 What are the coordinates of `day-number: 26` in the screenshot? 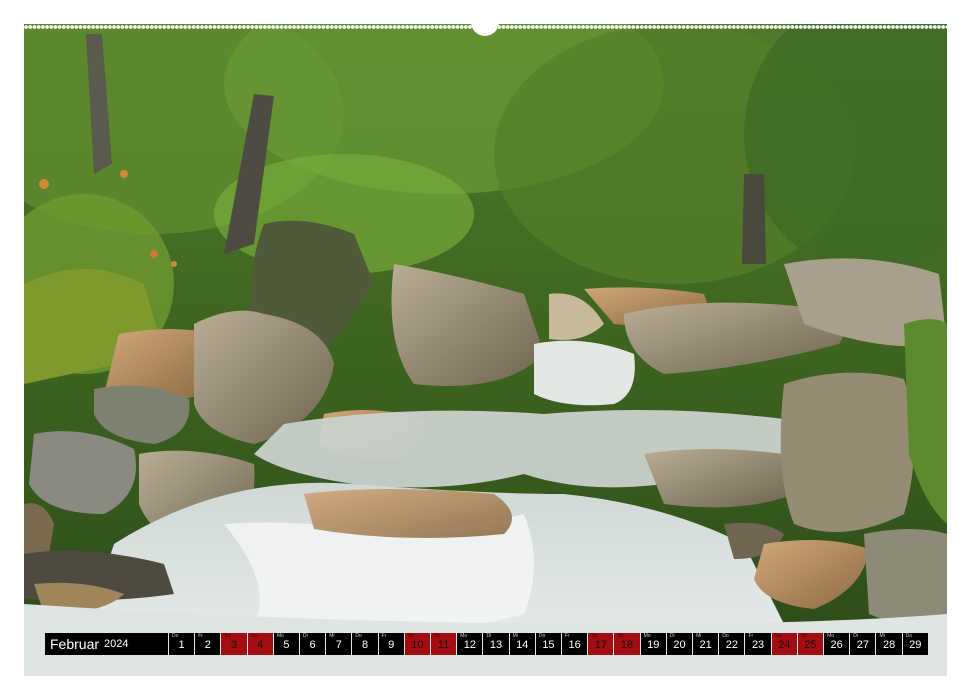 It's located at (836, 645).